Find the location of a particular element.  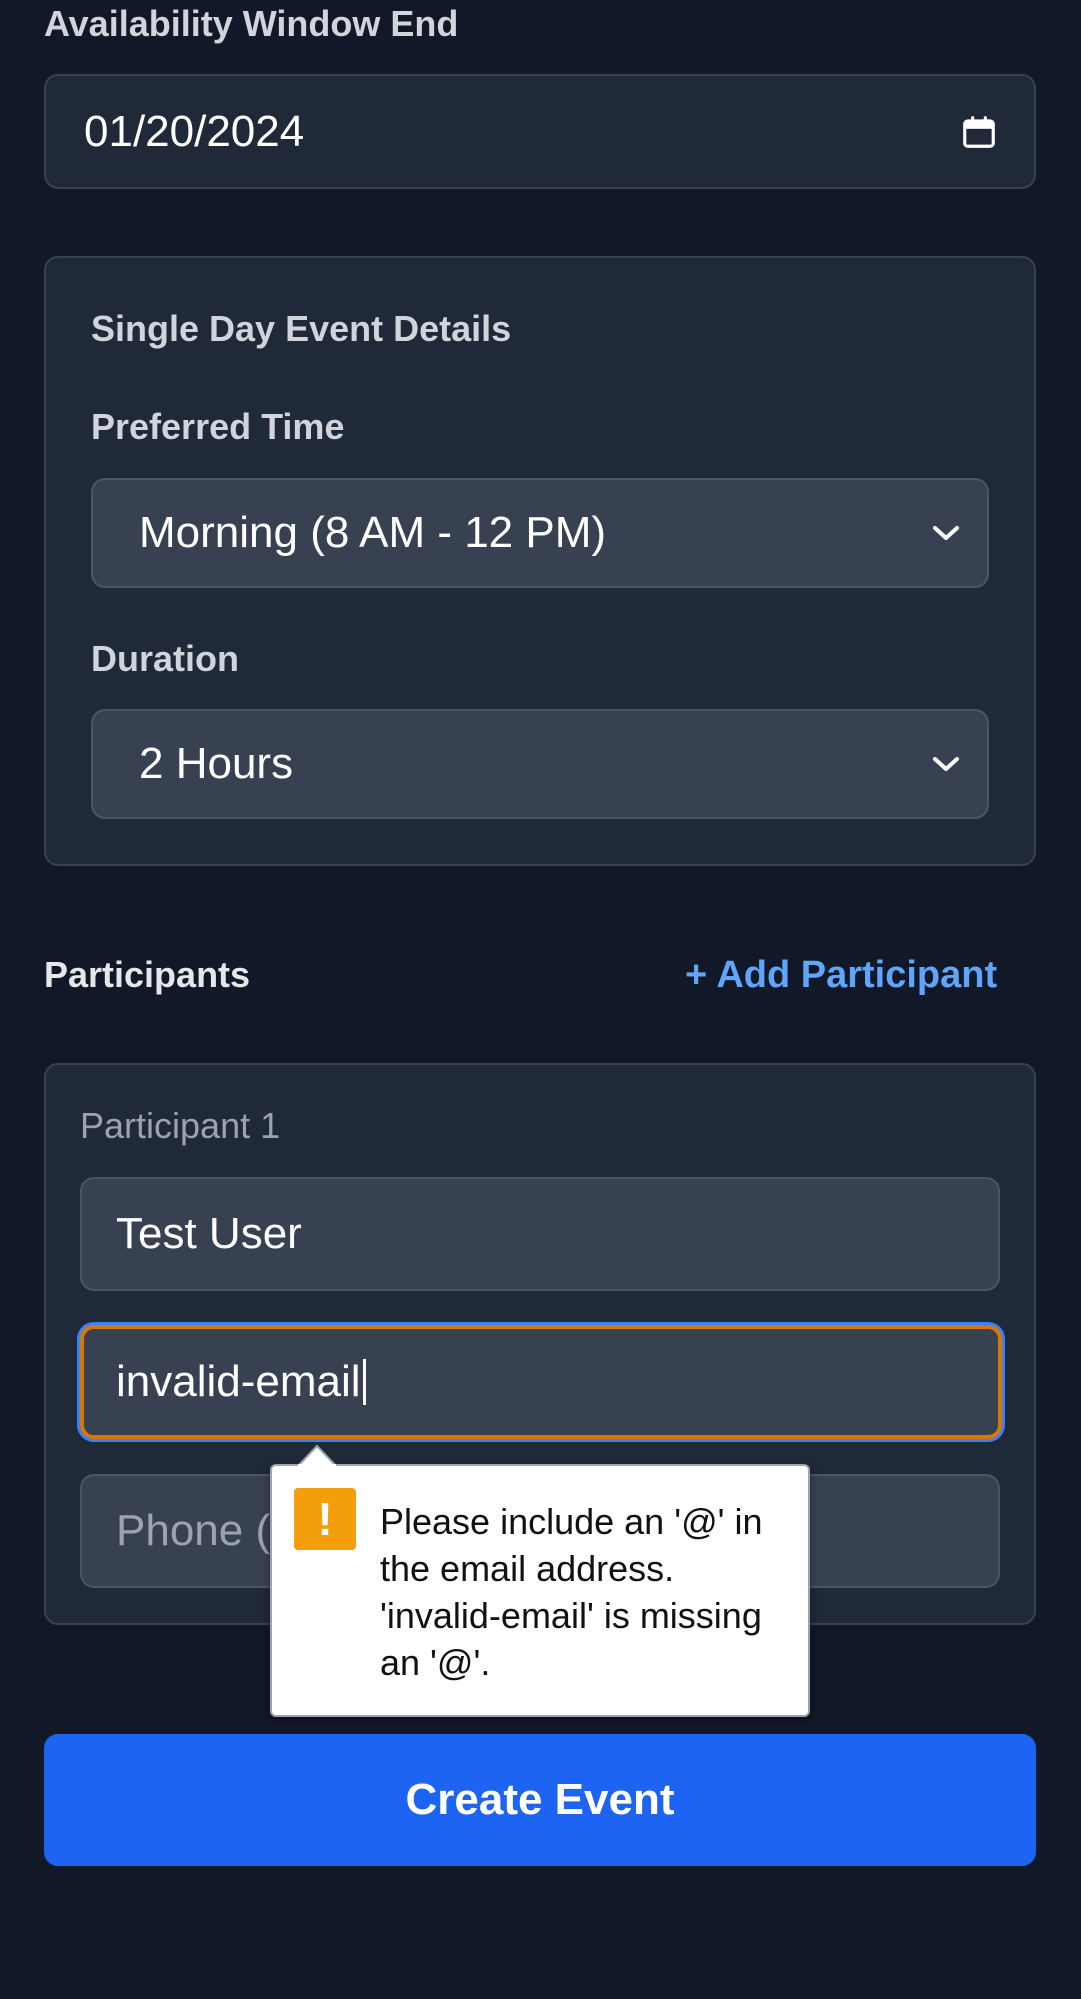

tooltip-arrow is located at coordinates (317, 1455).